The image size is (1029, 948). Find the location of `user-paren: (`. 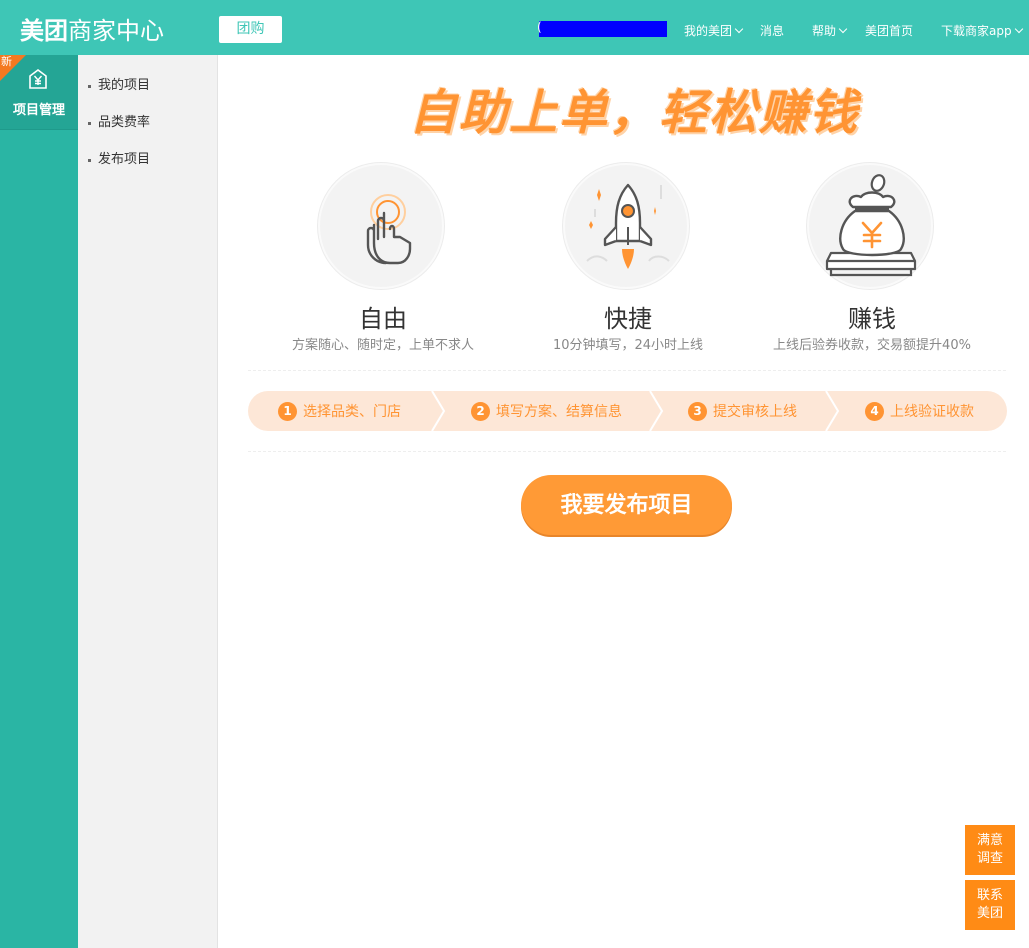

user-paren: ( is located at coordinates (539, 27).